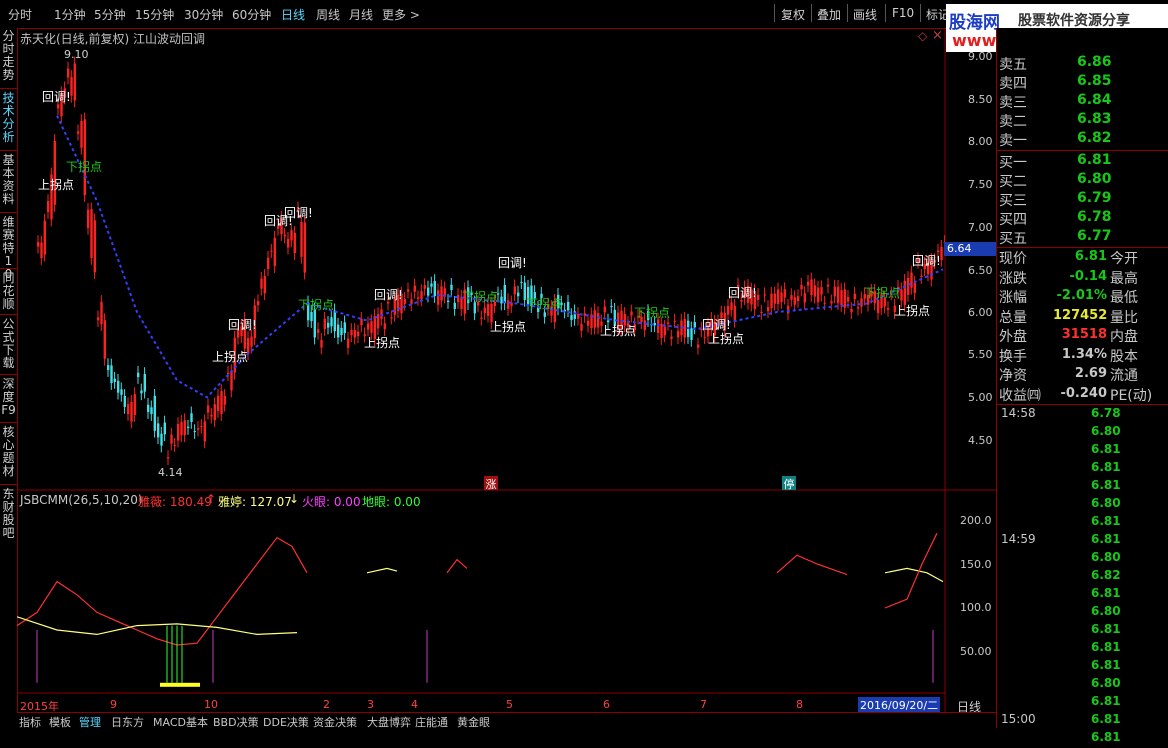  I want to click on vtab-eastmoney-forum: 东财股吧, so click(8, 514).